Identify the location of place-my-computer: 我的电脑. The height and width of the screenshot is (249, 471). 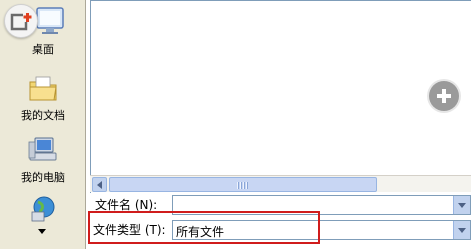
(43, 160).